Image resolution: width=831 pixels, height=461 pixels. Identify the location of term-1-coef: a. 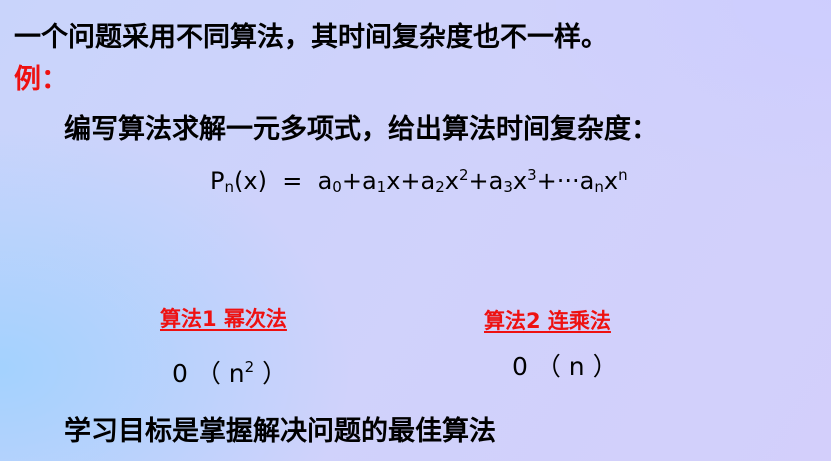
(369, 181).